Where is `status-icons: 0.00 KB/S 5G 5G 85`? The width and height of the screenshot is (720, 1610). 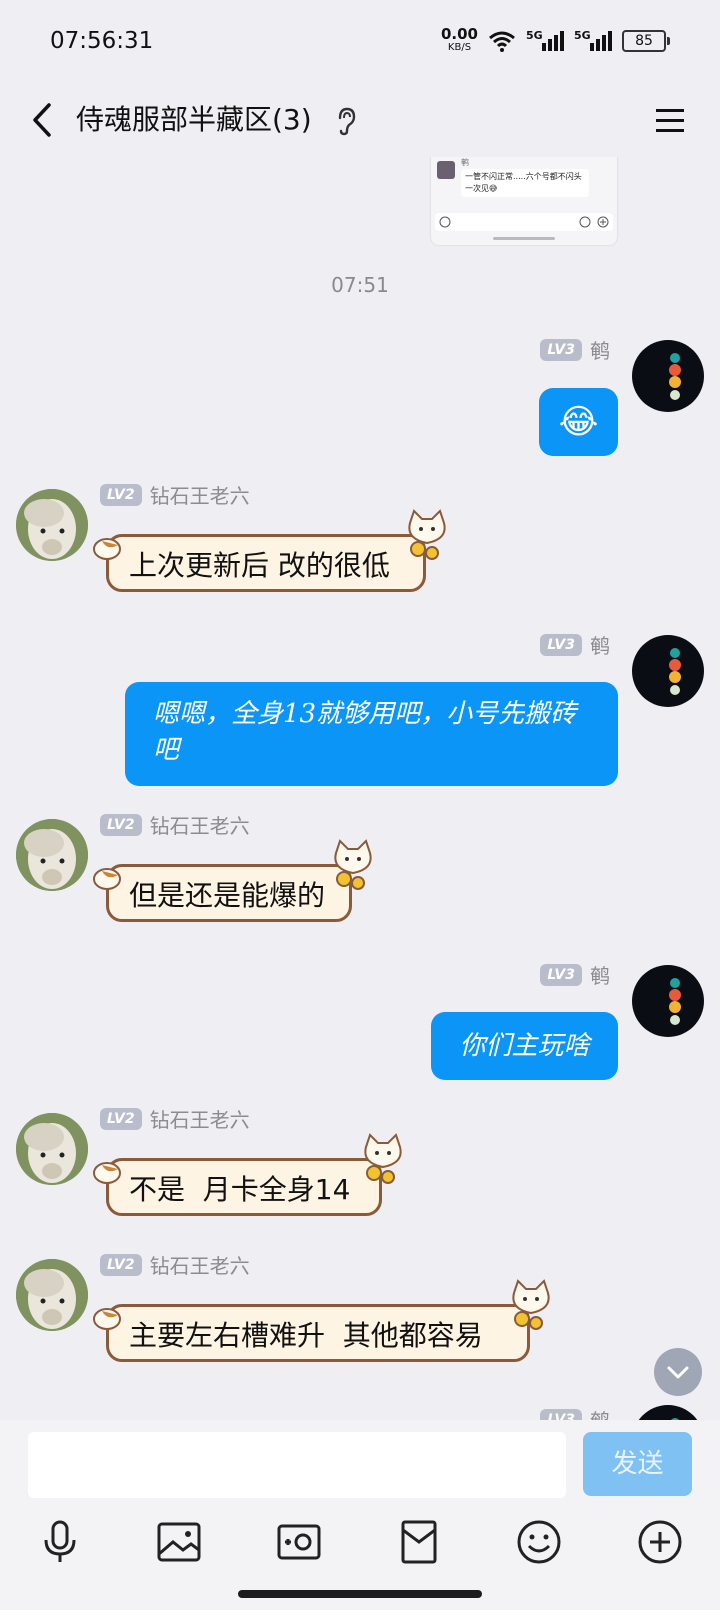 status-icons: 0.00 KB/S 5G 5G 85 is located at coordinates (555, 39).